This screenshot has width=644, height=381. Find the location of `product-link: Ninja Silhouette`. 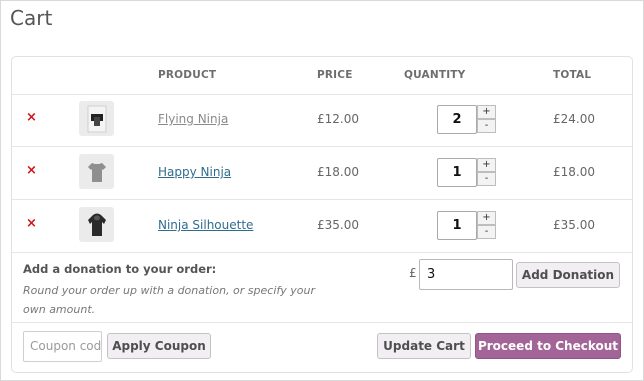

product-link: Ninja Silhouette is located at coordinates (205, 225).